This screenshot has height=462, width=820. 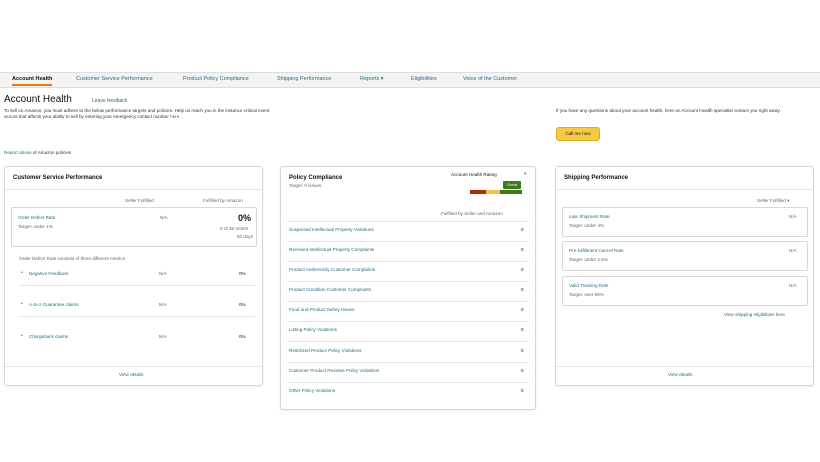 I want to click on metric-a-to-z-claims: A-to-z Guarantee claims, so click(x=54, y=304).